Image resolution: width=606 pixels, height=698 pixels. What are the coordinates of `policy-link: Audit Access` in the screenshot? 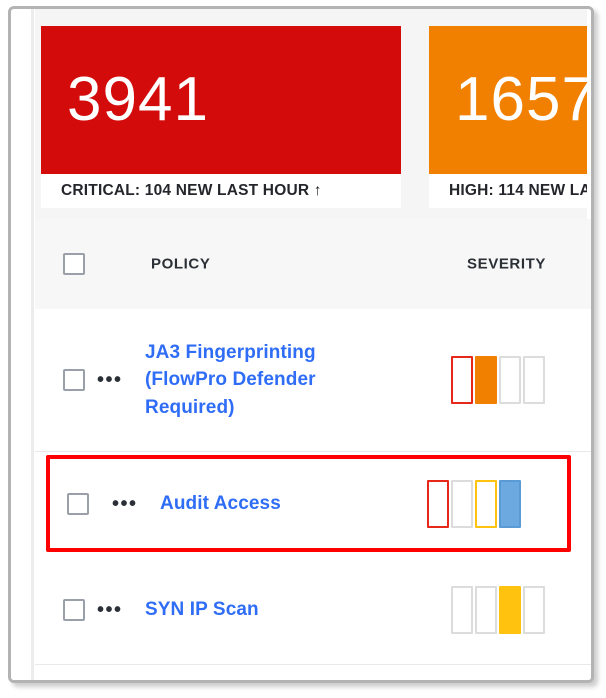 It's located at (220, 504).